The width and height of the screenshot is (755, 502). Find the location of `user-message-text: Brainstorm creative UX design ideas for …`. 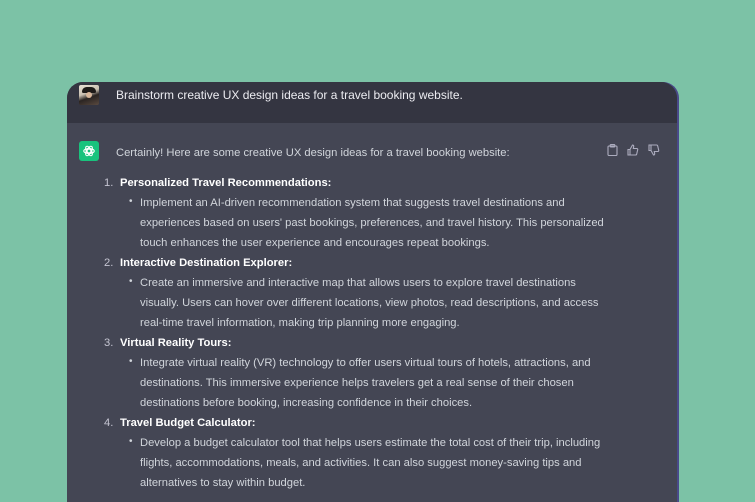

user-message-text: Brainstorm creative UX design ideas for … is located at coordinates (289, 95).